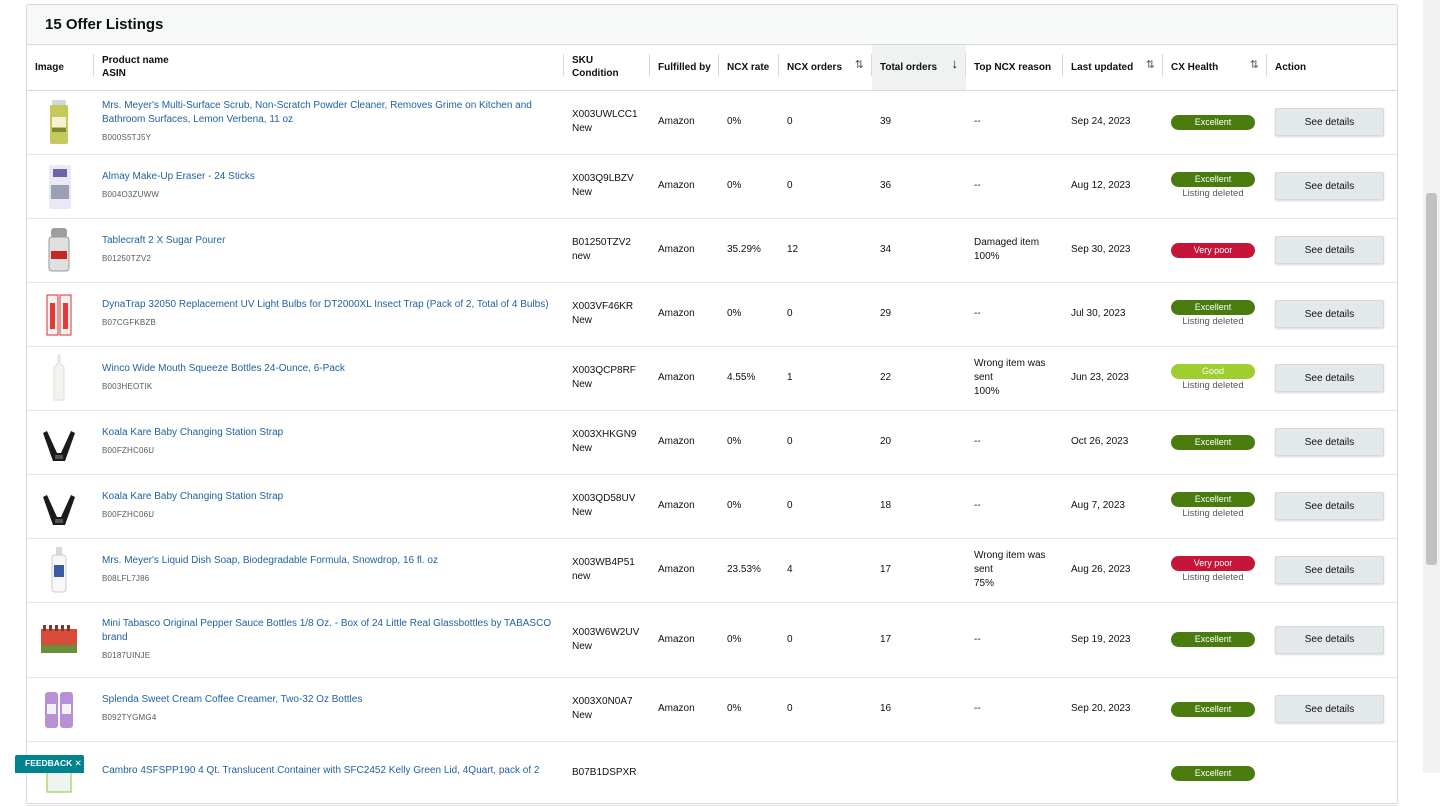  What do you see at coordinates (825, 122) in the screenshot?
I see `ncx-orders: 0` at bounding box center [825, 122].